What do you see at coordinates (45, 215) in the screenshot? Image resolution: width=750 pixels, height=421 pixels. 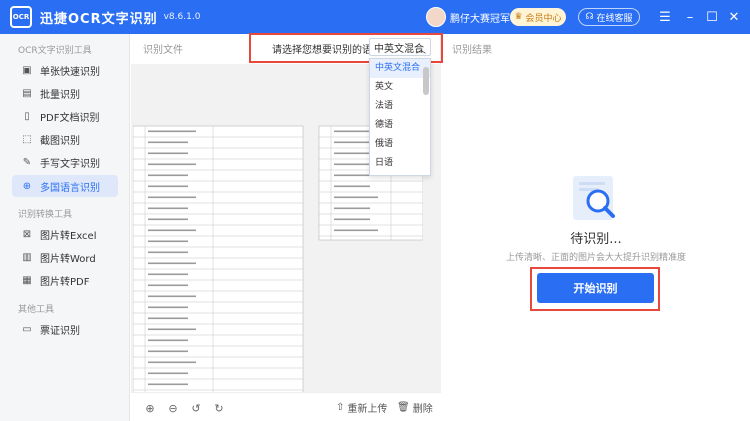 I see `sidebar-section-convert: 识别转换工具` at bounding box center [45, 215].